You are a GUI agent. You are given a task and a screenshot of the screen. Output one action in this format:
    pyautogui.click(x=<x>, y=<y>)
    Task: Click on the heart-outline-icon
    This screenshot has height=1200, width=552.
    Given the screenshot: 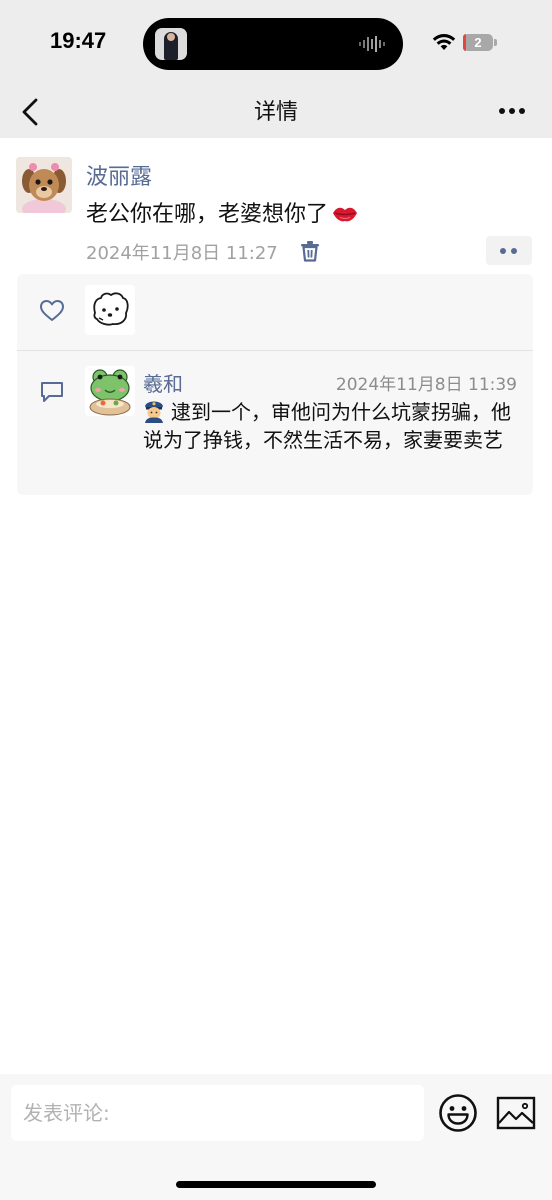 What is the action you would take?
    pyautogui.click(x=52, y=310)
    